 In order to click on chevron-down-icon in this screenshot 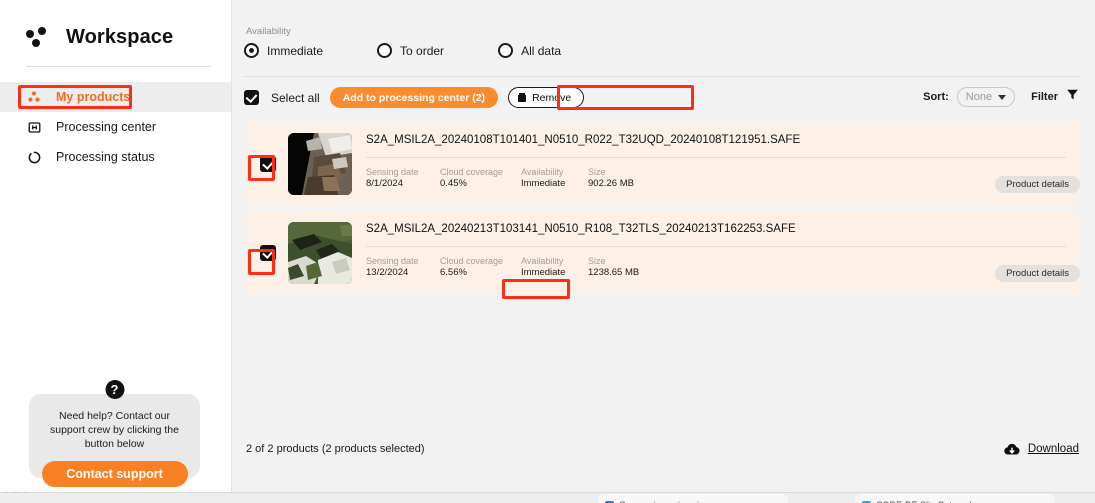, I will do `click(1002, 97)`.